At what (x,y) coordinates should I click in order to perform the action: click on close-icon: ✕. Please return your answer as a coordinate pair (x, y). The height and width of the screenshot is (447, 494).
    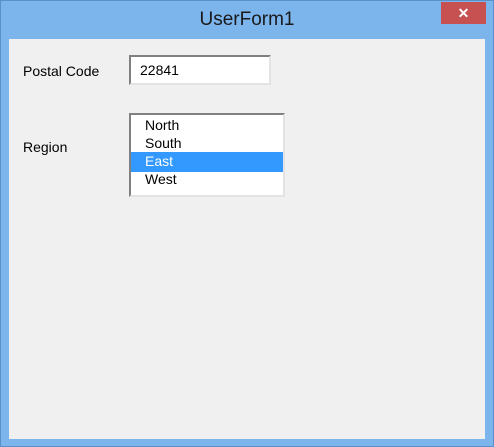
    Looking at the image, I should click on (463, 13).